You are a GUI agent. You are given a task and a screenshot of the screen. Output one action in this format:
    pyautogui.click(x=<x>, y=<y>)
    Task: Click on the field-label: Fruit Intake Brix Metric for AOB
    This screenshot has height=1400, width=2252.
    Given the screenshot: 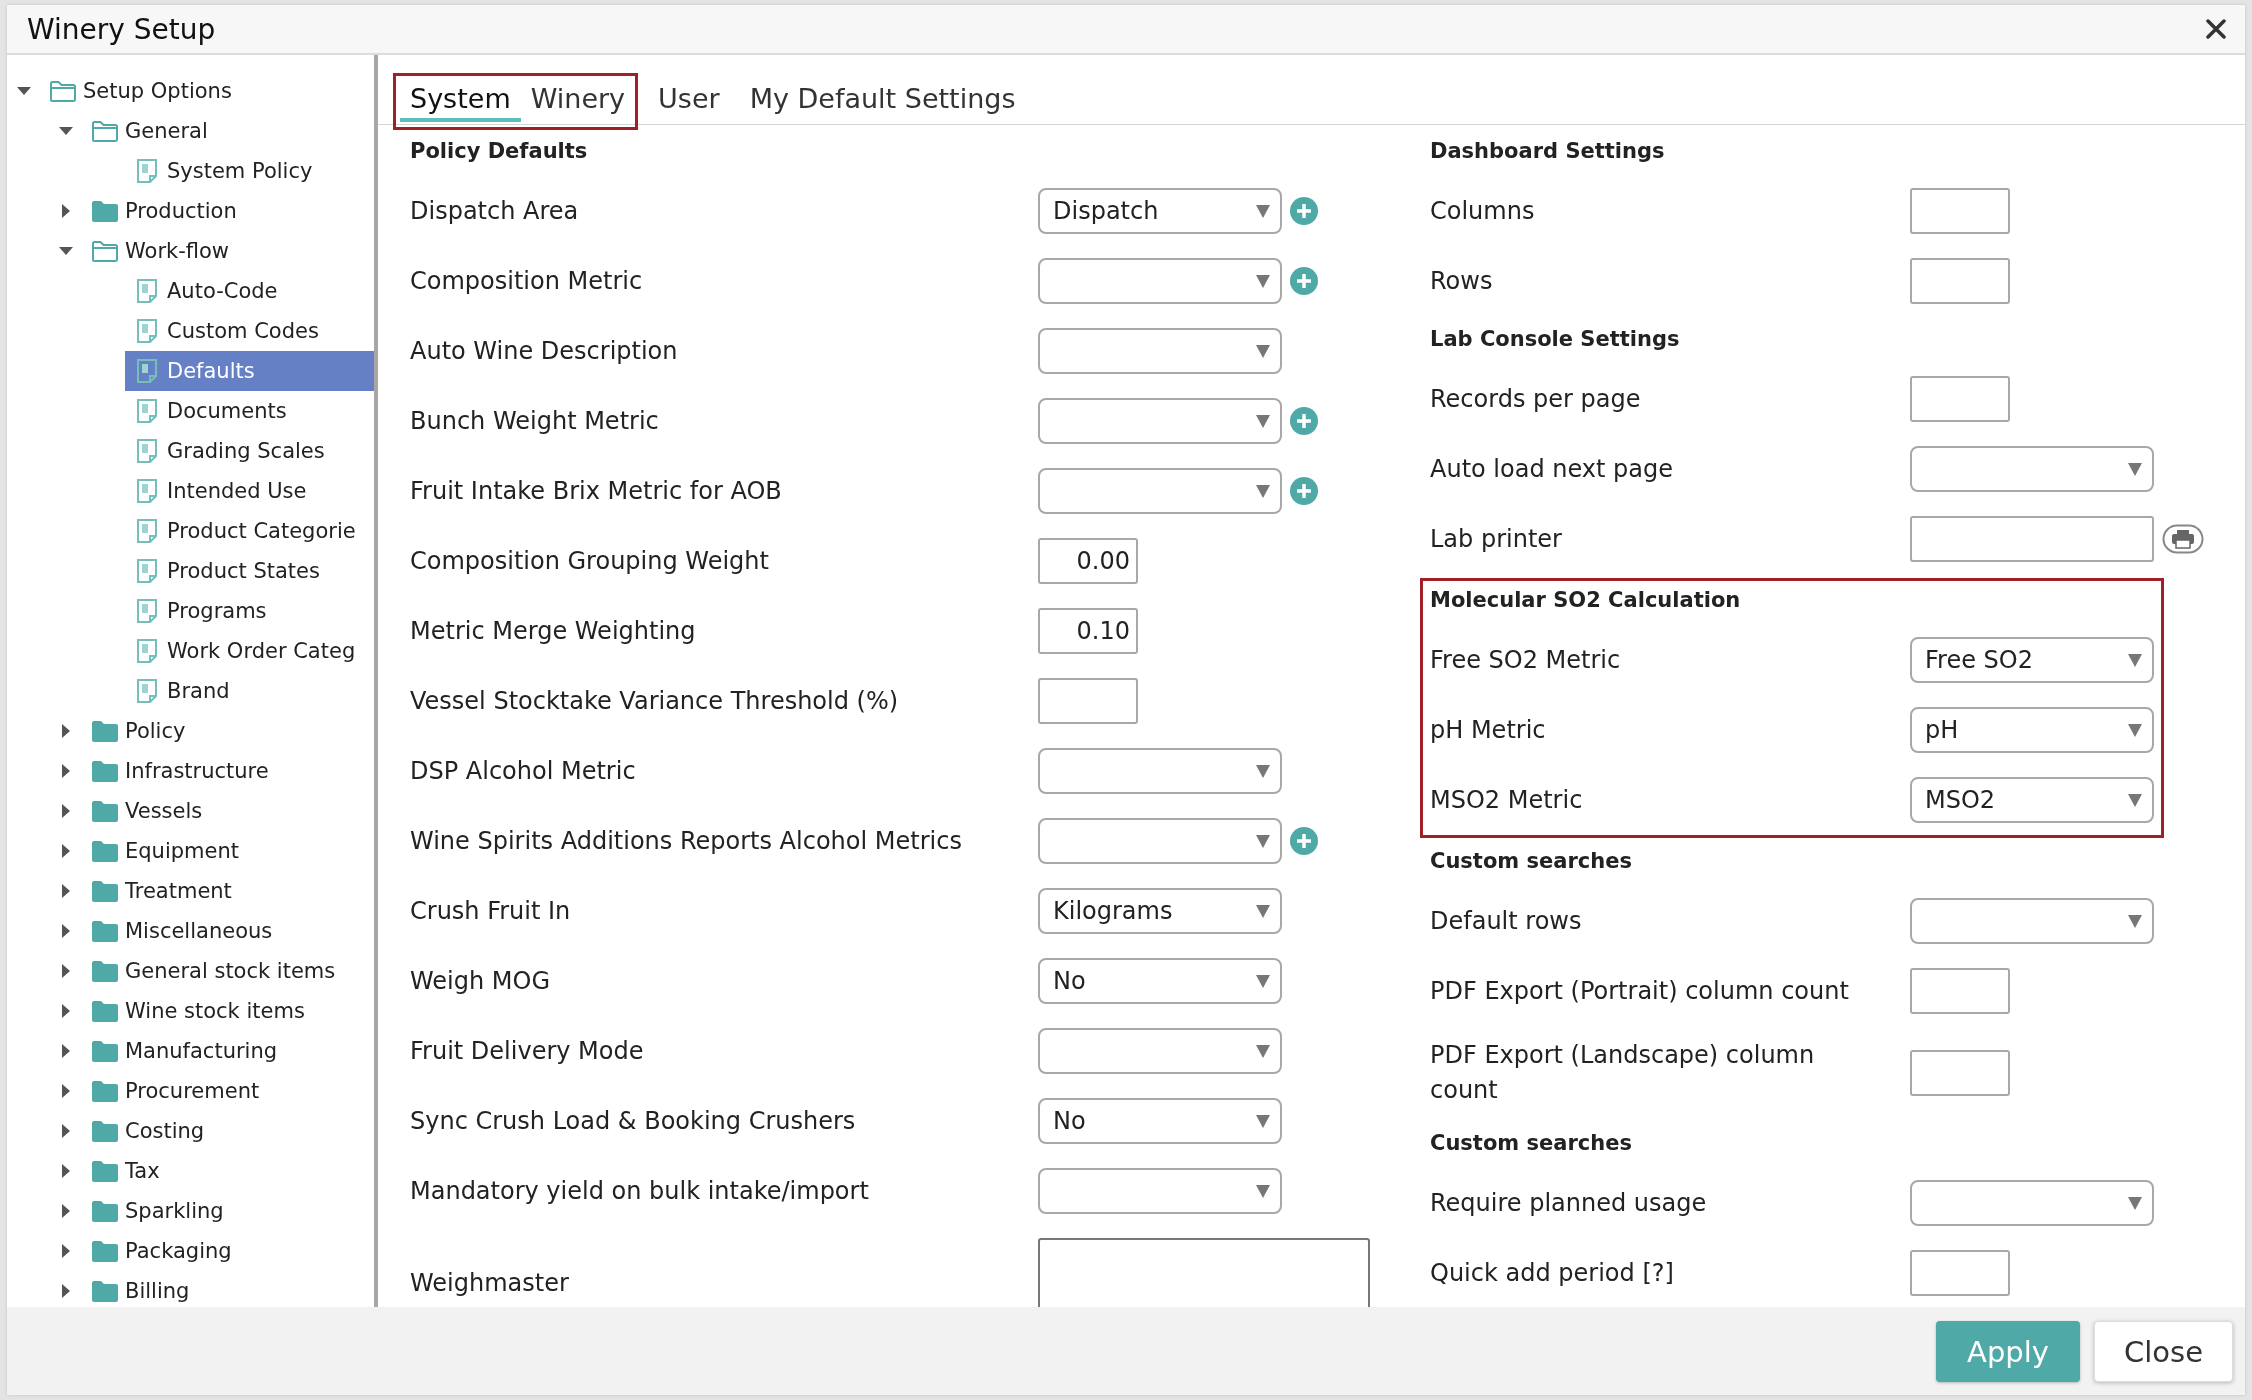 What is the action you would take?
    pyautogui.click(x=596, y=491)
    